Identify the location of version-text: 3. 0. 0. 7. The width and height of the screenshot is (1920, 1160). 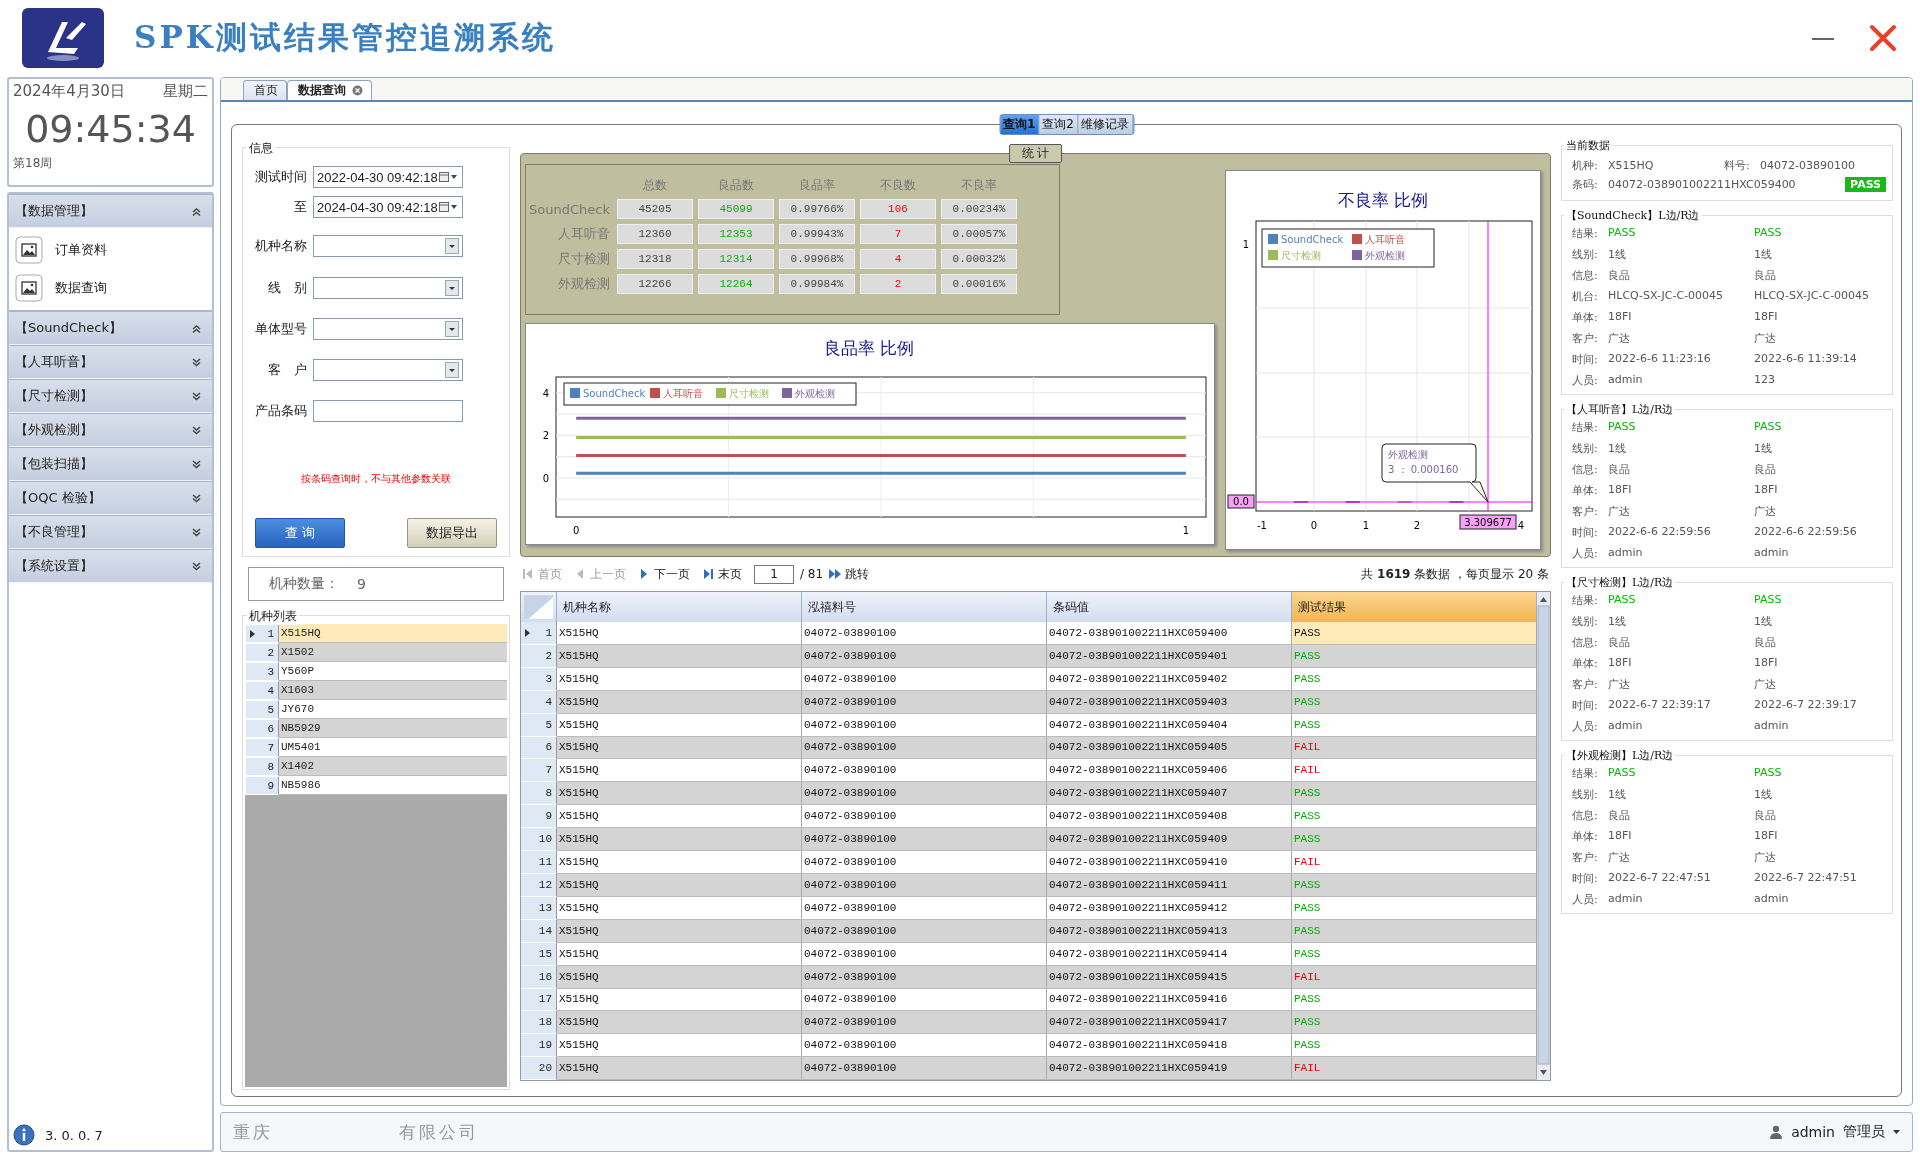
(74, 1135).